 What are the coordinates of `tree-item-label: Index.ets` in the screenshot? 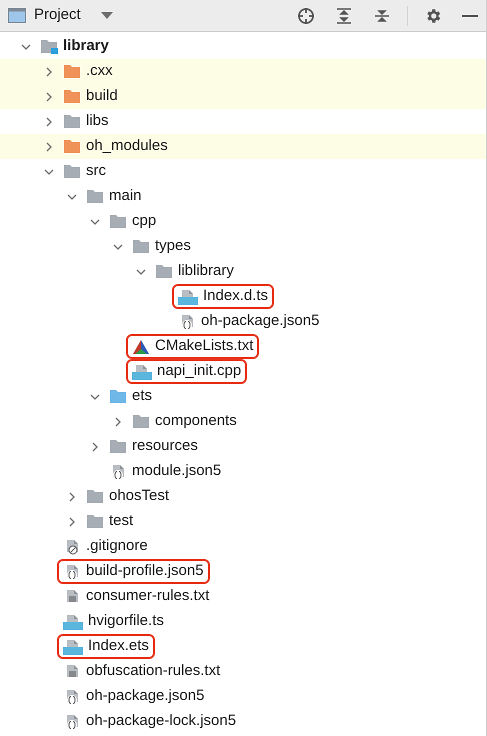 It's located at (118, 646).